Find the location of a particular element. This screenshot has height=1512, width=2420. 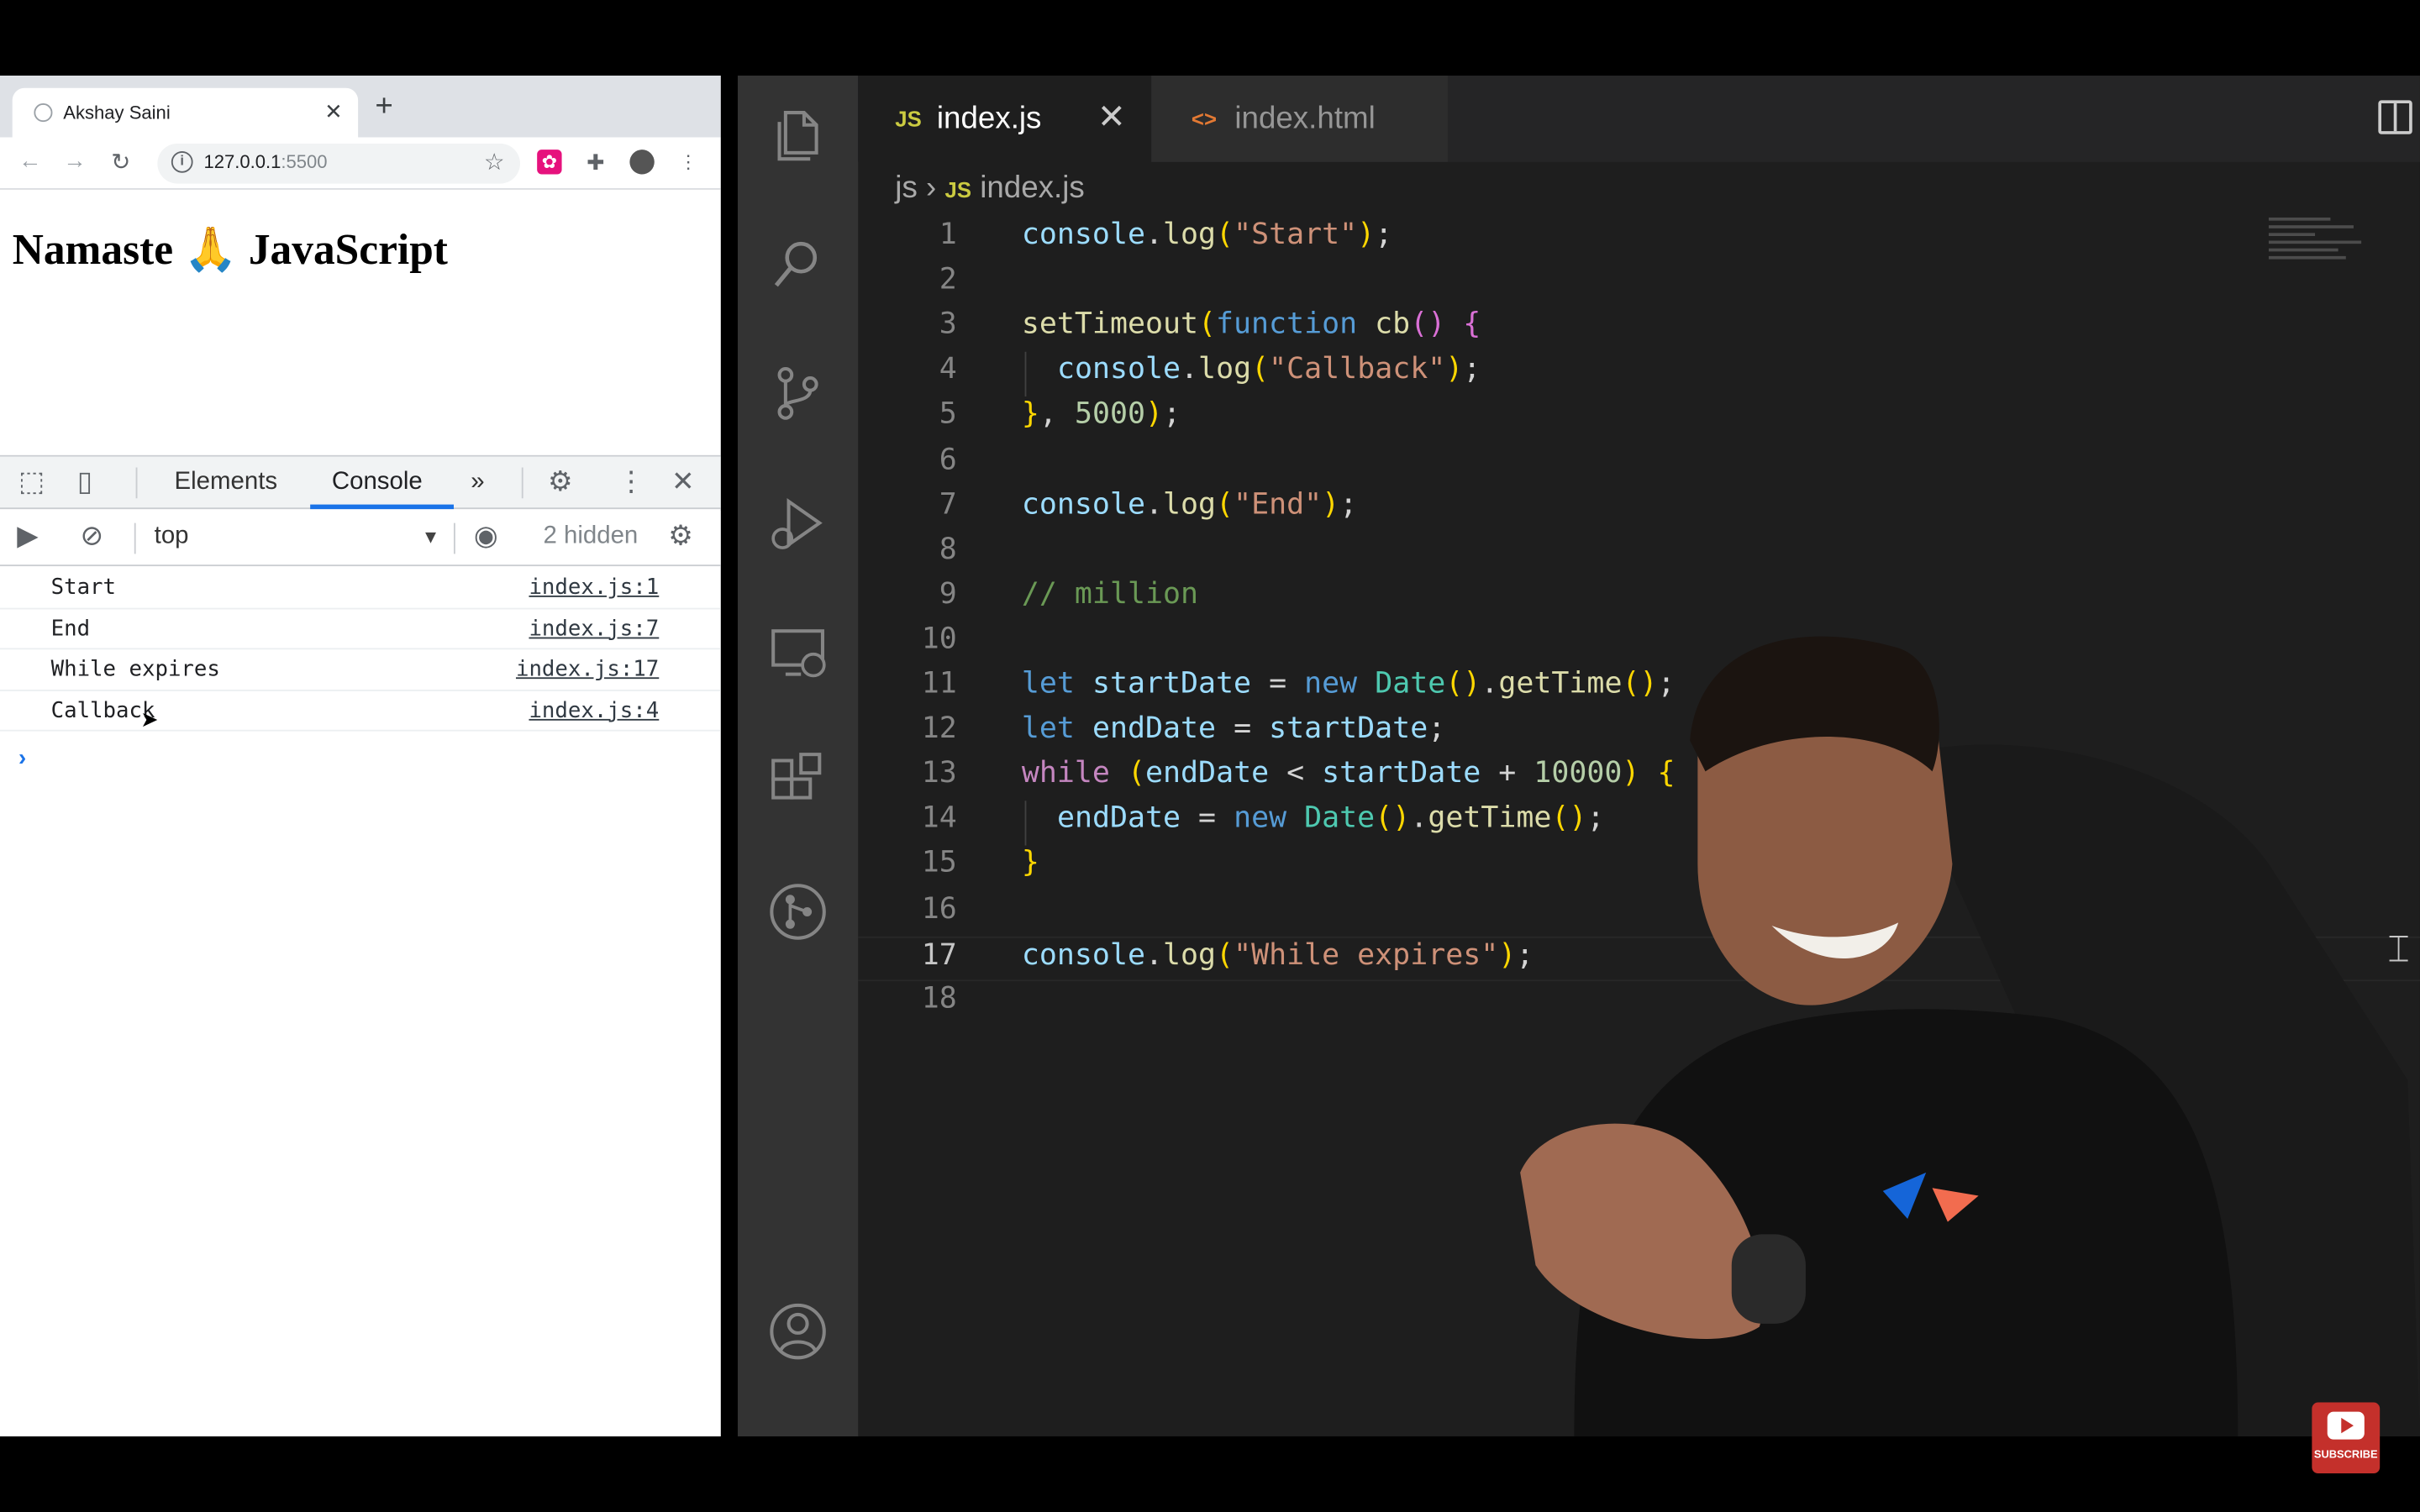

bookmark-star-icon: ☆ is located at coordinates (495, 162).